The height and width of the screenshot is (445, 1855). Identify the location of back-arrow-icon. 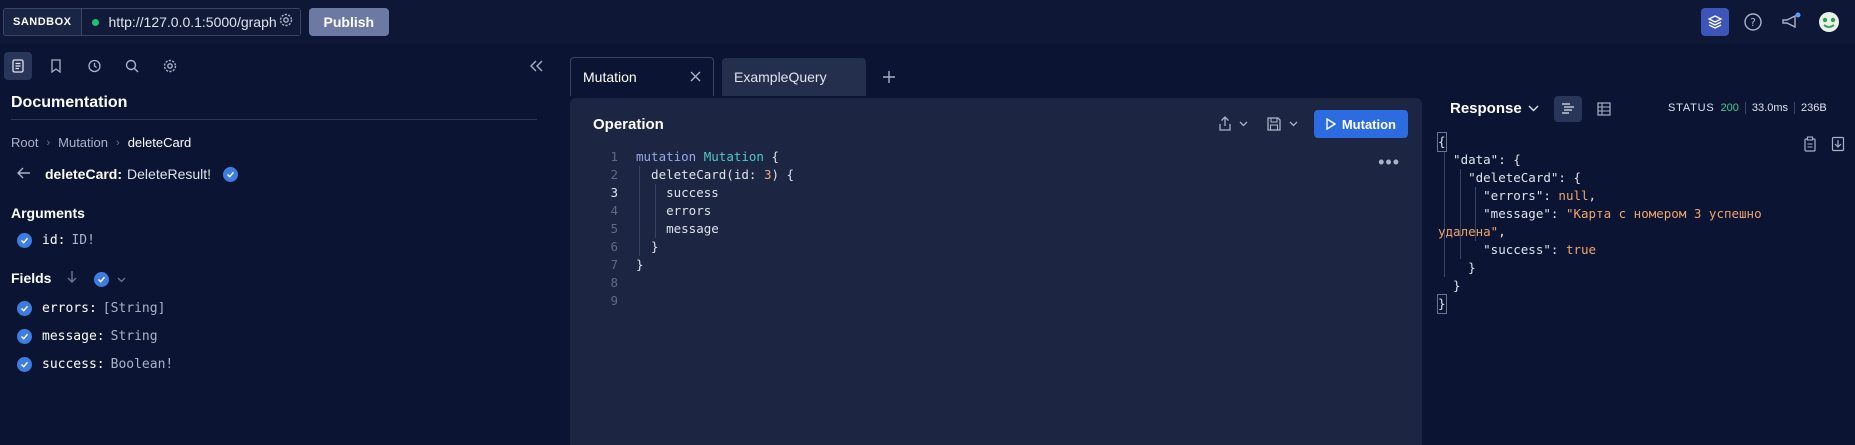
(24, 174).